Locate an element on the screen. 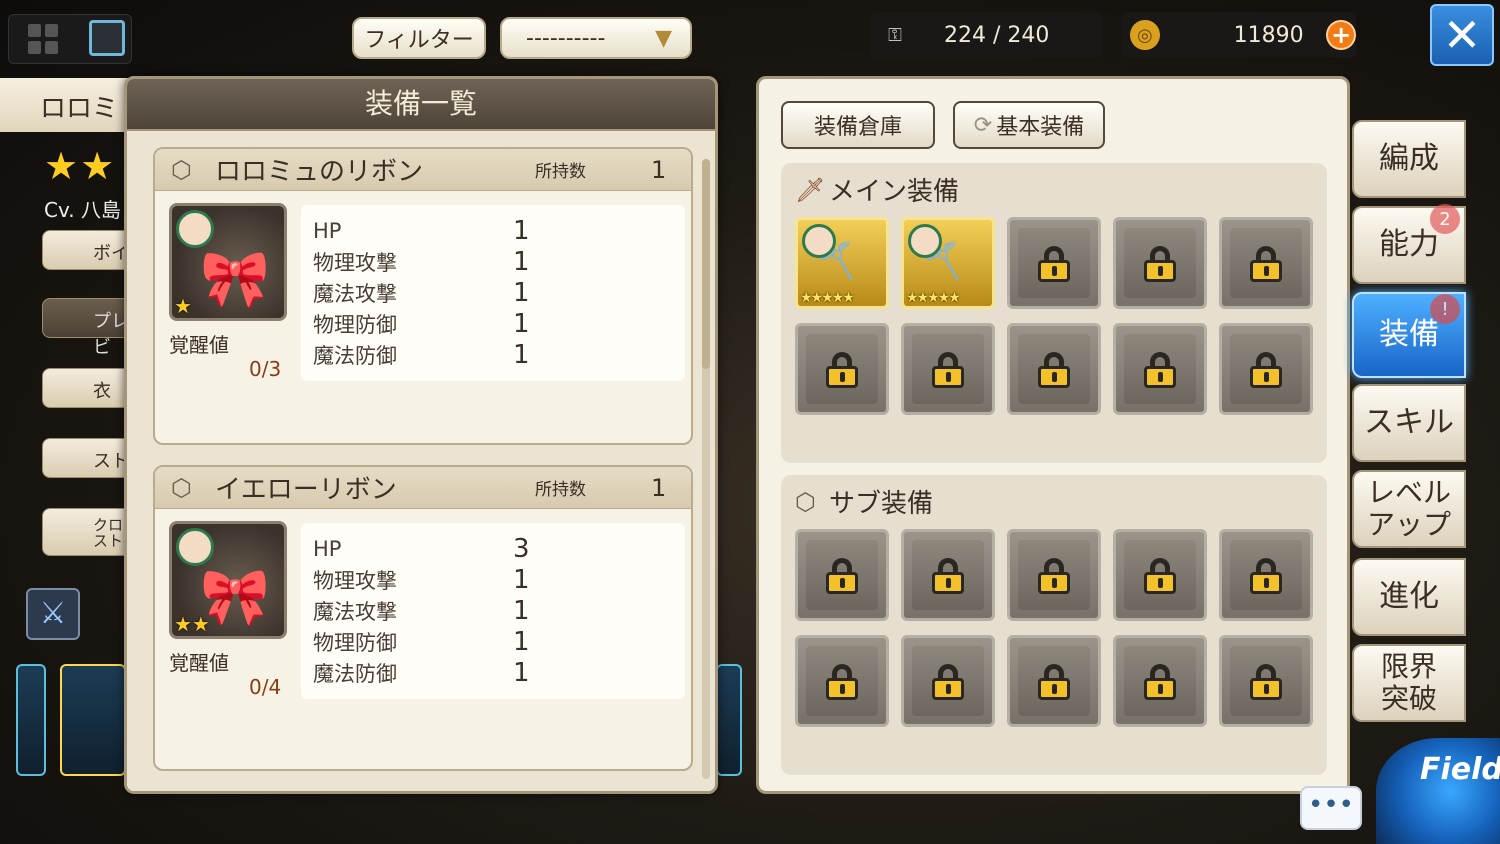  stat-name: 魔法防御 is located at coordinates (355, 355).